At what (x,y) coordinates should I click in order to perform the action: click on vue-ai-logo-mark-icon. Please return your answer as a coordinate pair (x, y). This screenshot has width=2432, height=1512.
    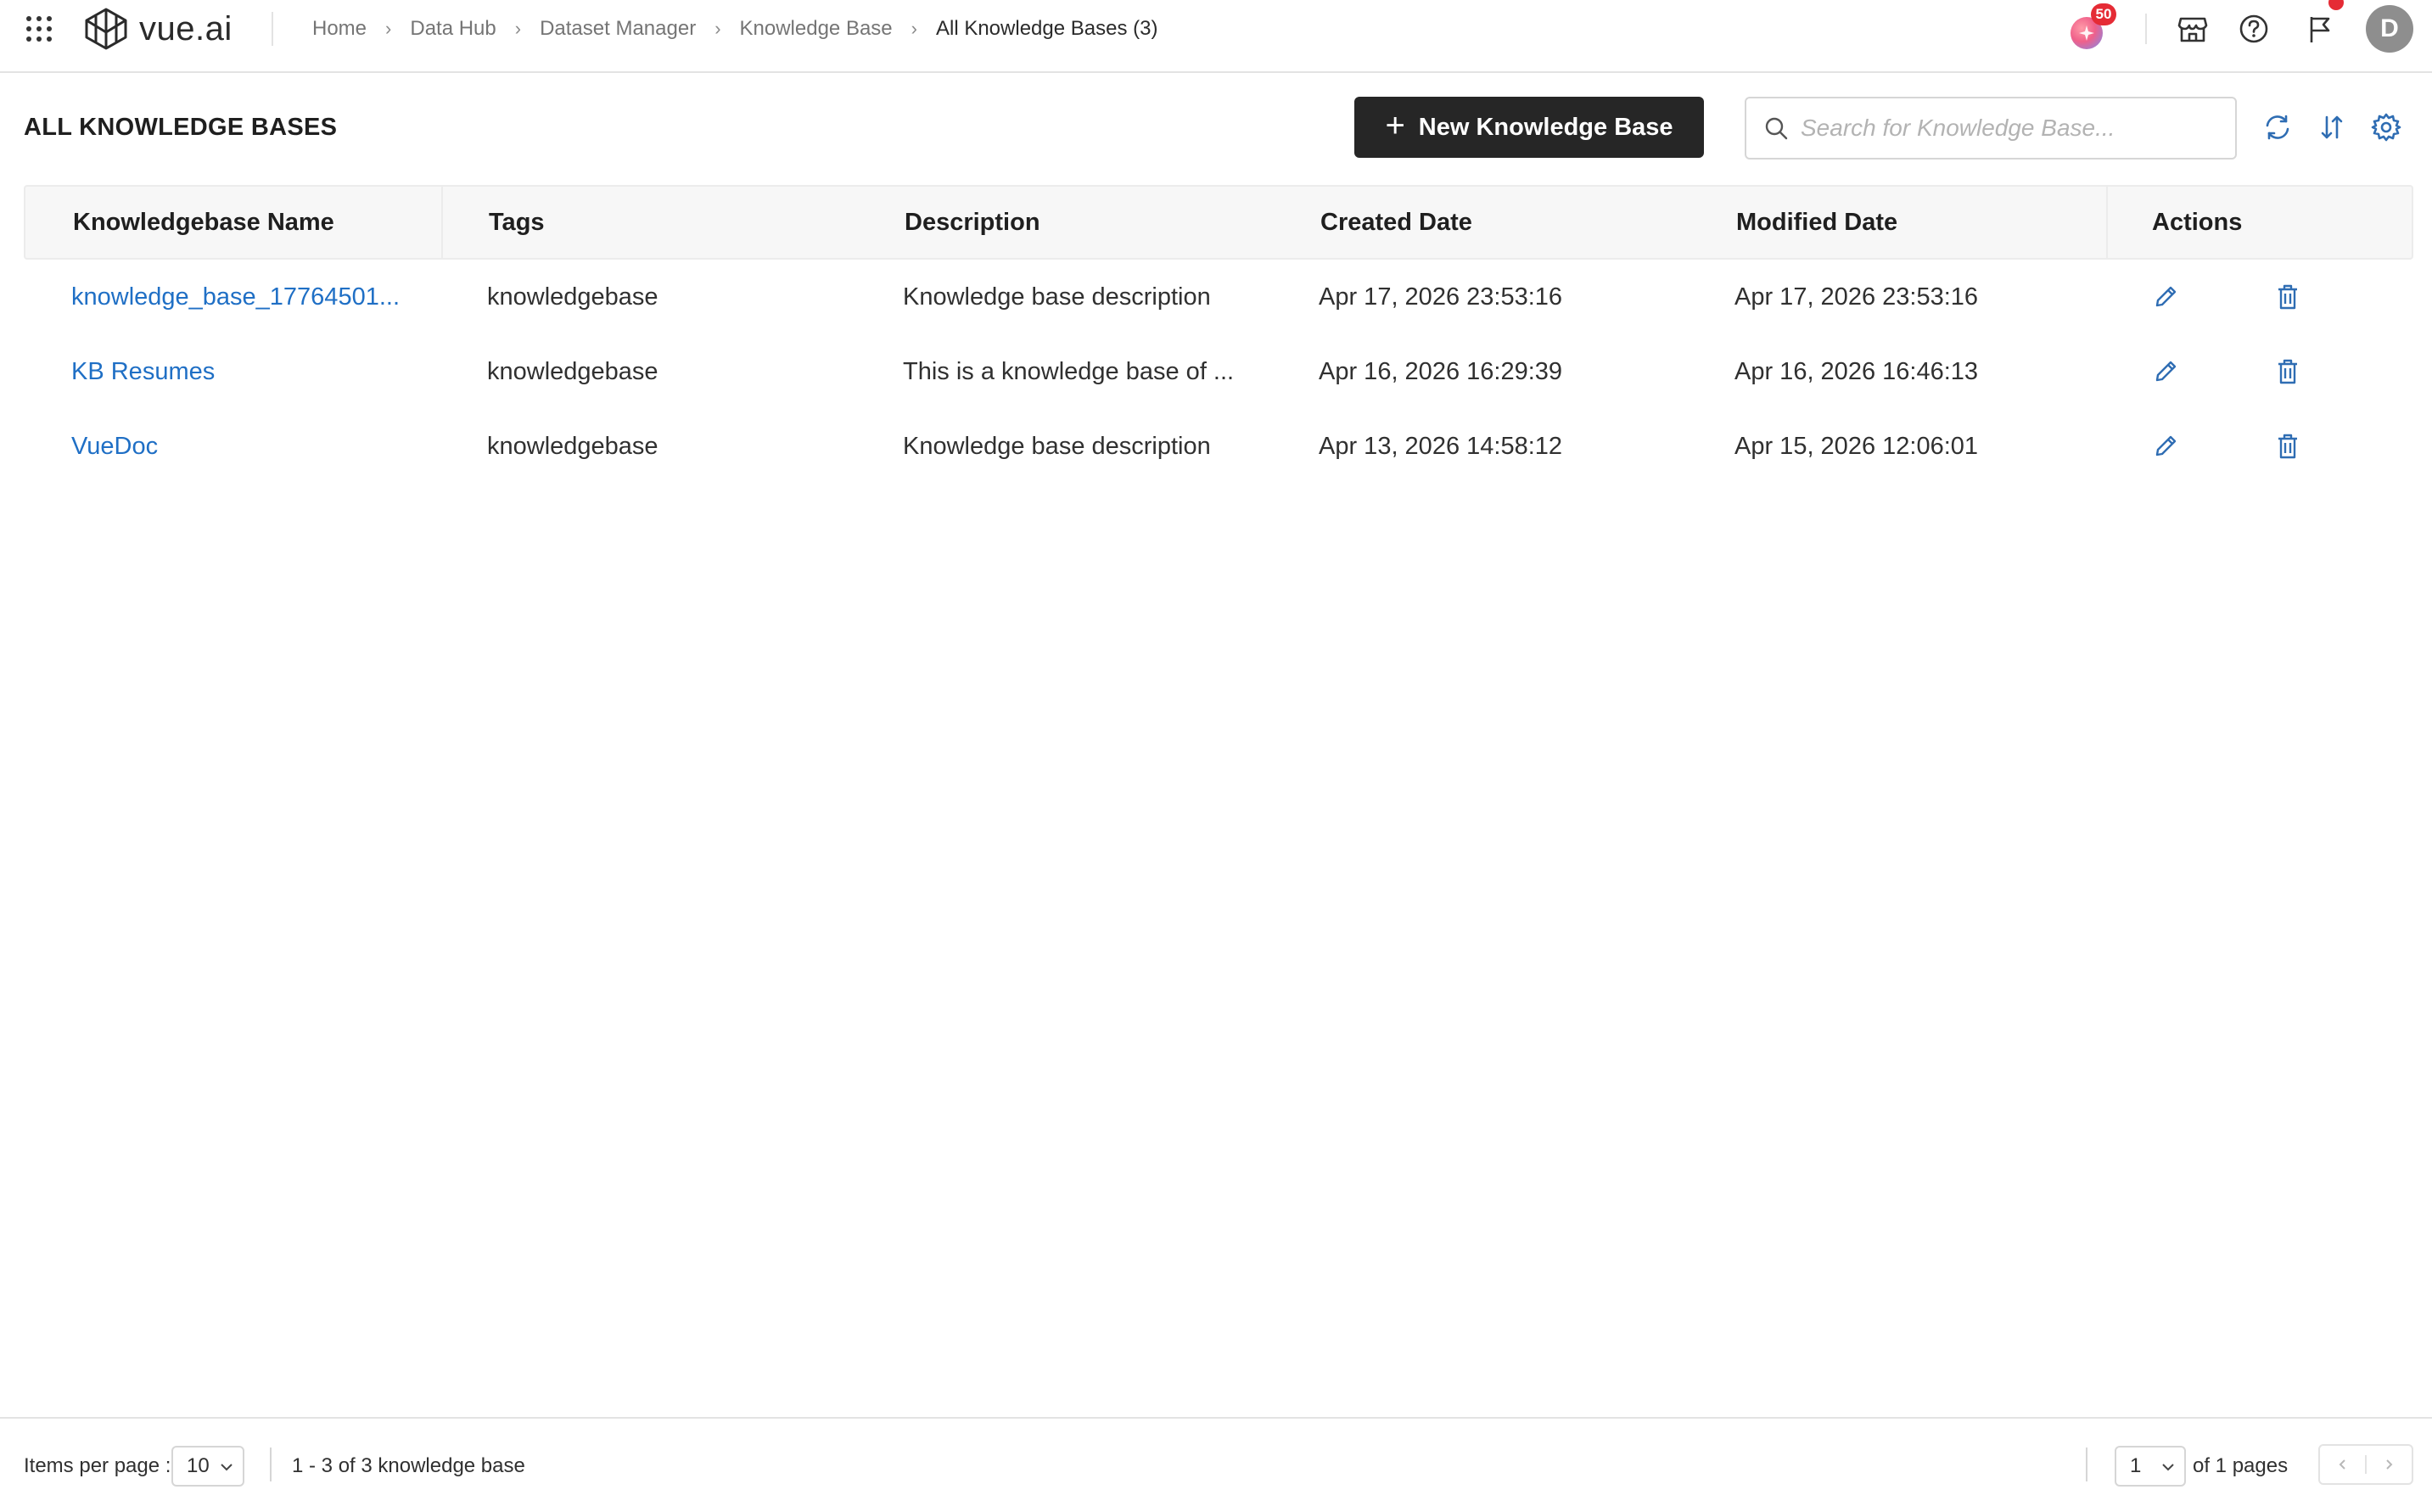
    Looking at the image, I should click on (106, 29).